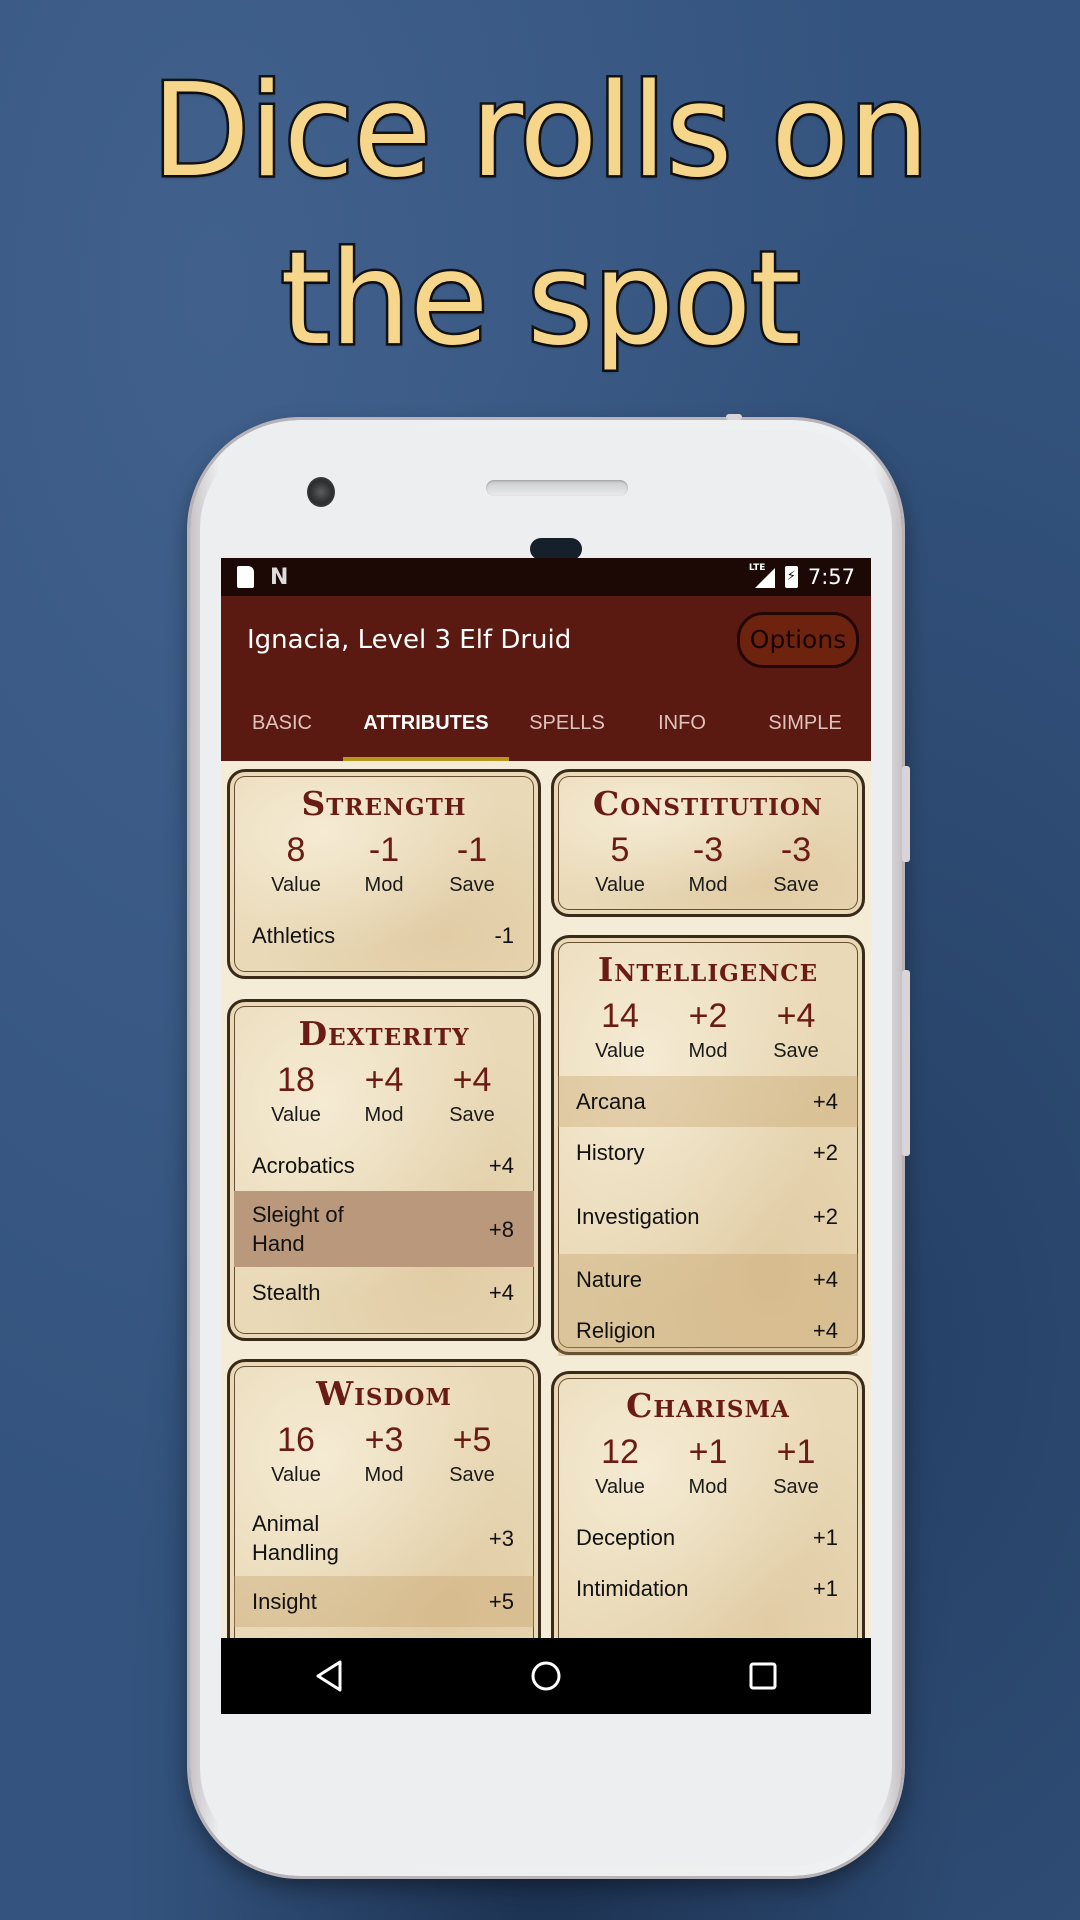 The image size is (1080, 1920). I want to click on attribute-stats: 18 Value +4 Mod +4 Save, so click(384, 1095).